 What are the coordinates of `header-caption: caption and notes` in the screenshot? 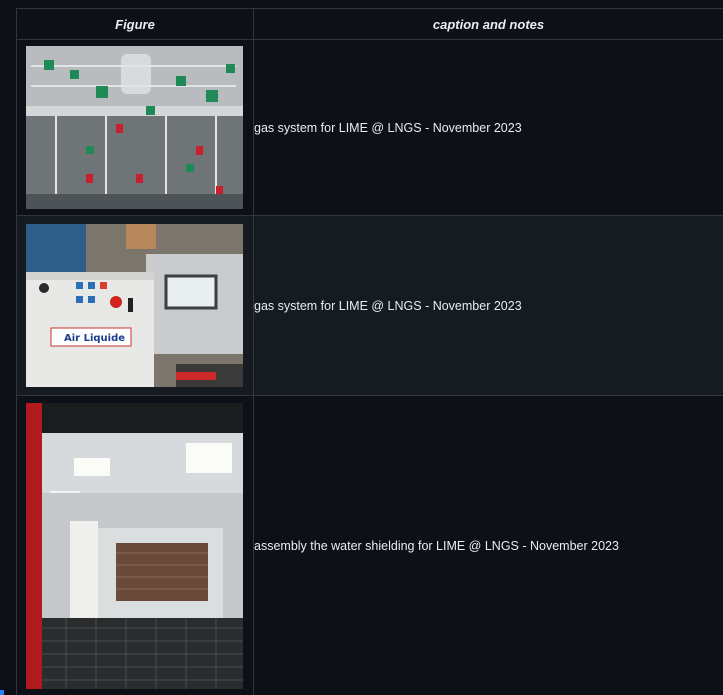 It's located at (488, 24).